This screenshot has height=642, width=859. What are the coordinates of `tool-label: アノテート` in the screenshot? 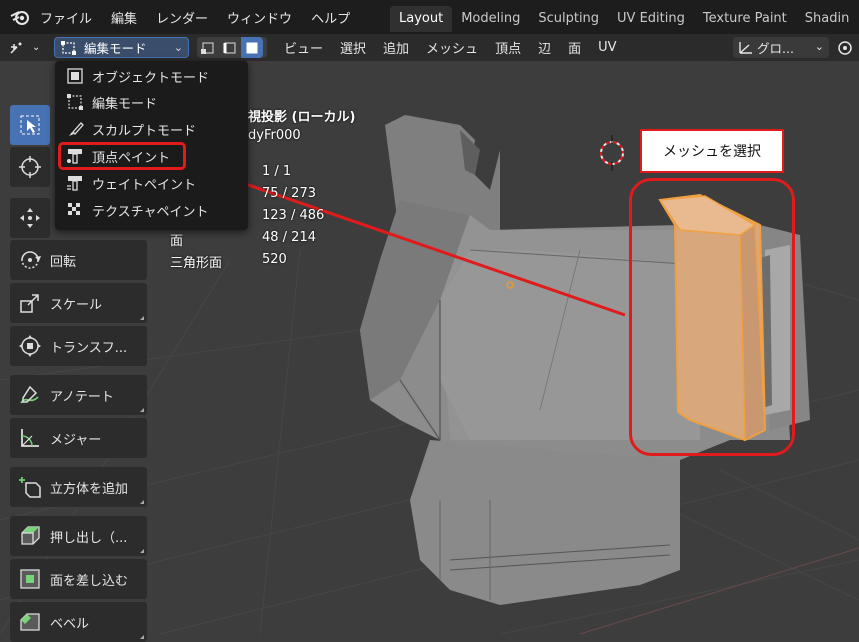 It's located at (82, 397).